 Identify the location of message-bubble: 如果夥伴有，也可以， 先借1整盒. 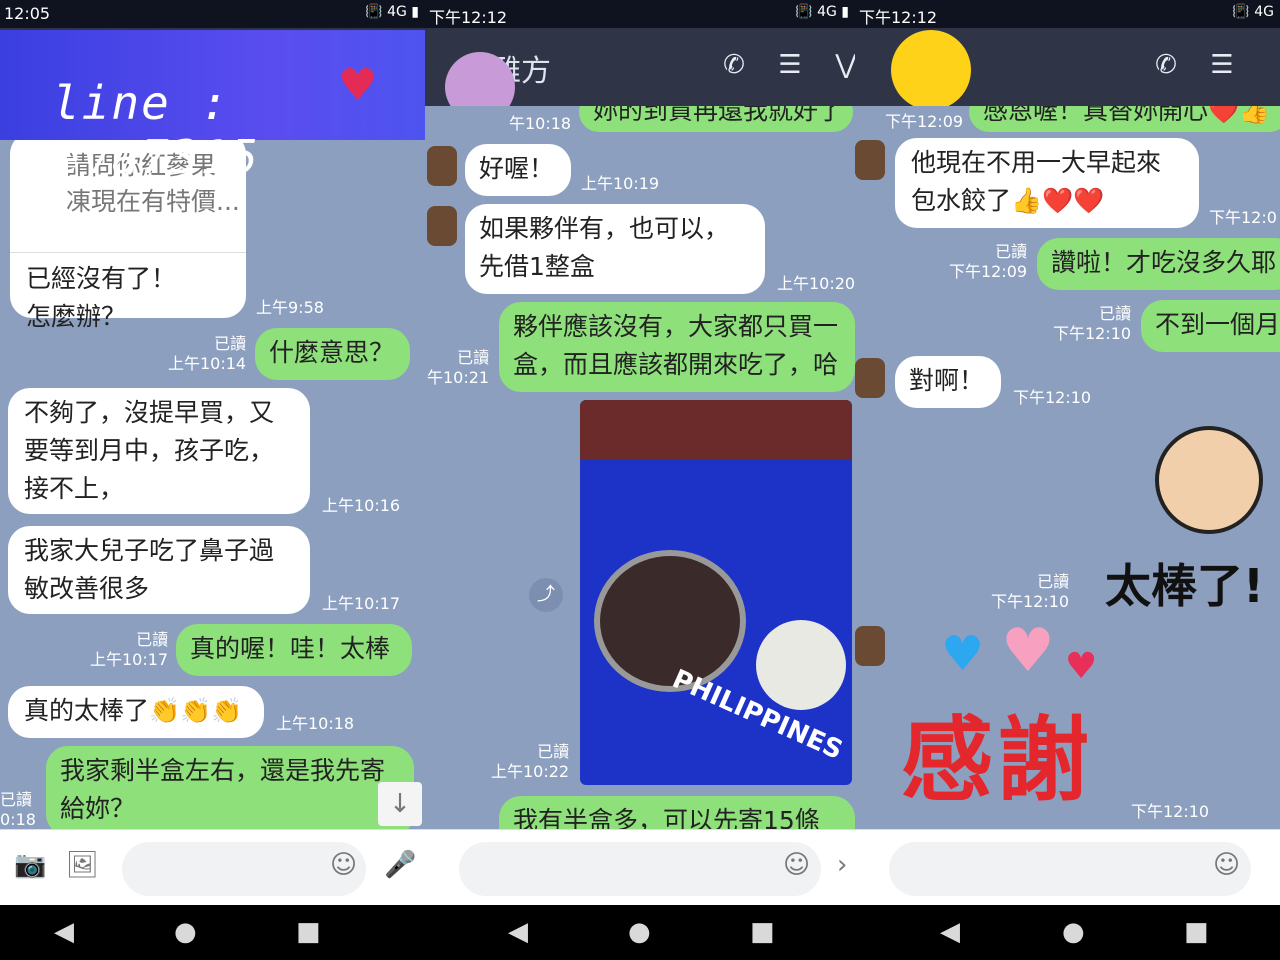
(615, 249).